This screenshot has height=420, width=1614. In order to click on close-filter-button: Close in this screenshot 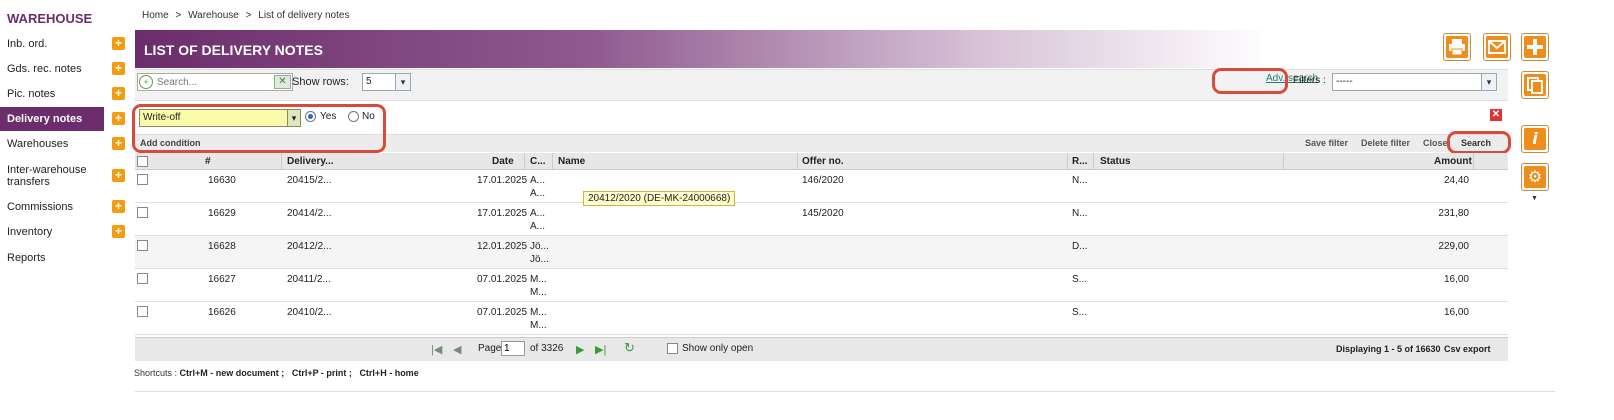, I will do `click(1435, 143)`.